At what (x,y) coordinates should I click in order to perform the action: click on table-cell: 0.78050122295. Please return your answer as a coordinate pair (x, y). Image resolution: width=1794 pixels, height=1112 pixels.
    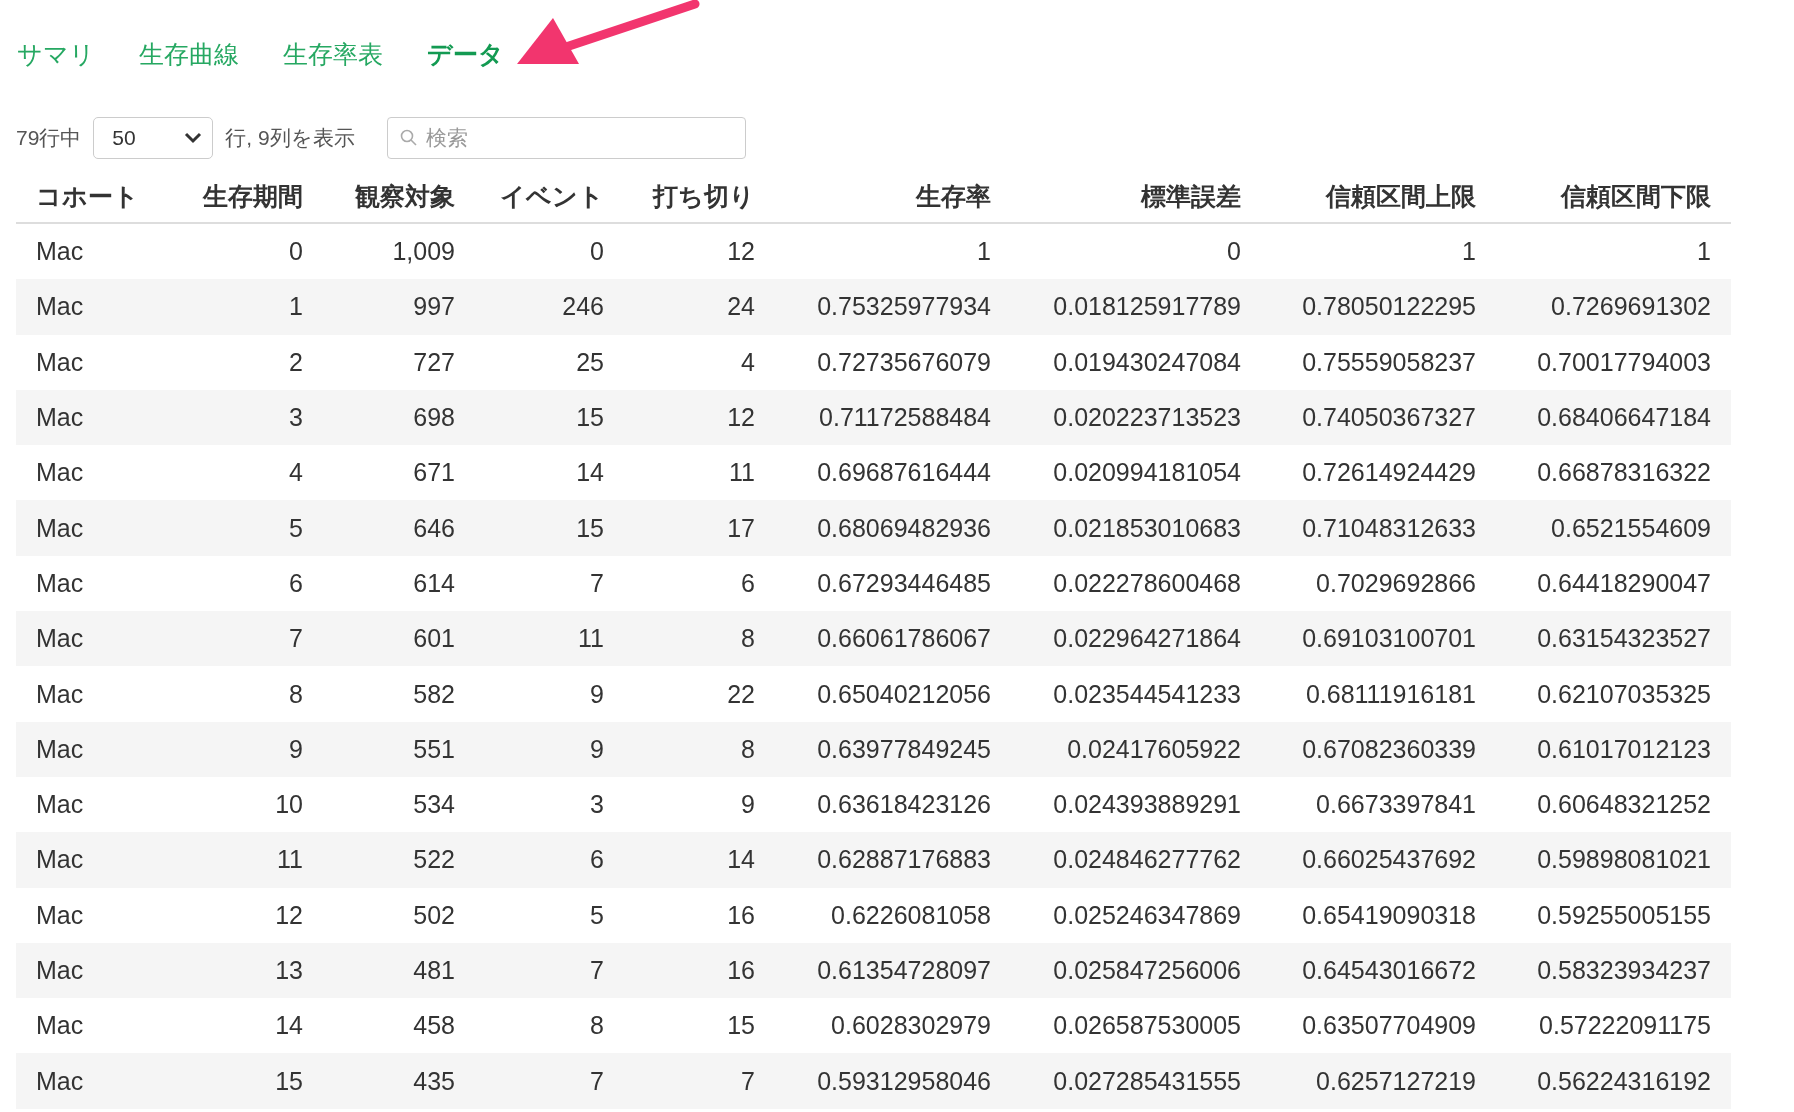
    Looking at the image, I should click on (1378, 307).